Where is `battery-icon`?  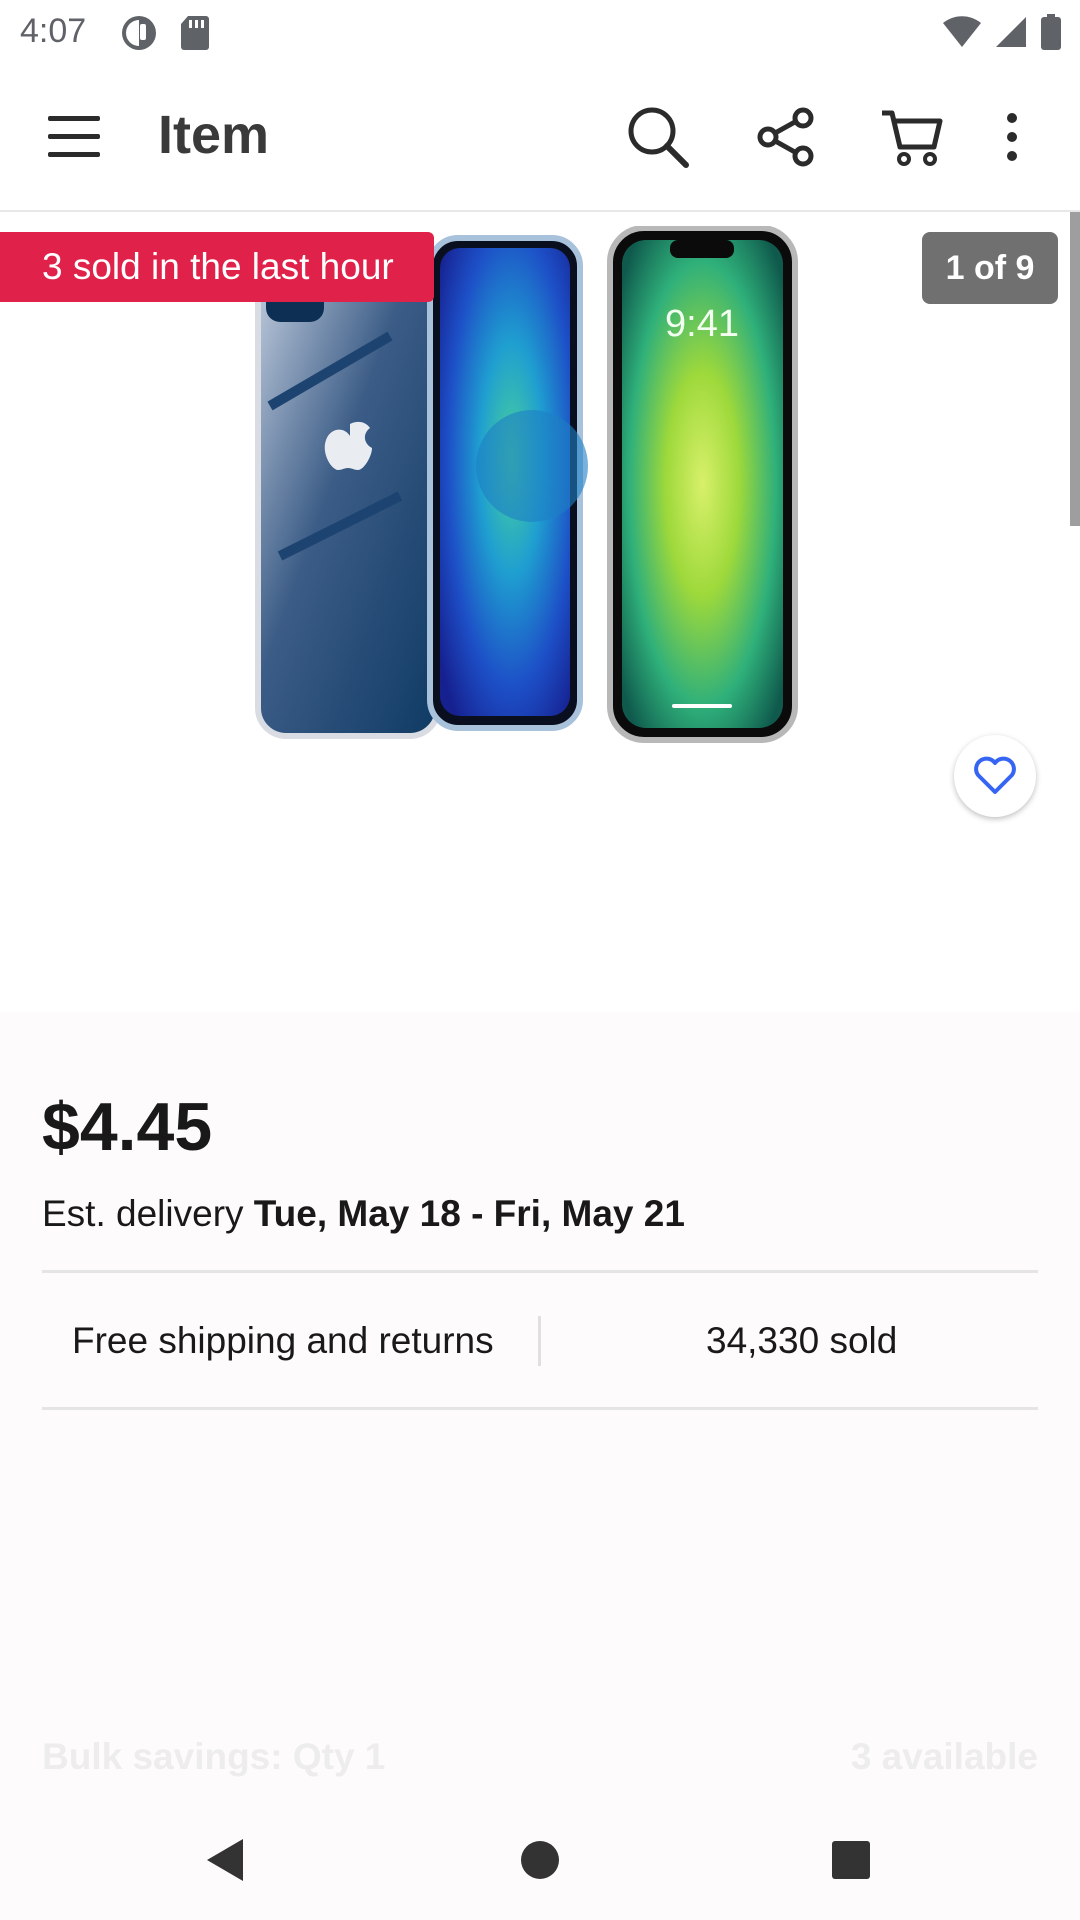 battery-icon is located at coordinates (1051, 32).